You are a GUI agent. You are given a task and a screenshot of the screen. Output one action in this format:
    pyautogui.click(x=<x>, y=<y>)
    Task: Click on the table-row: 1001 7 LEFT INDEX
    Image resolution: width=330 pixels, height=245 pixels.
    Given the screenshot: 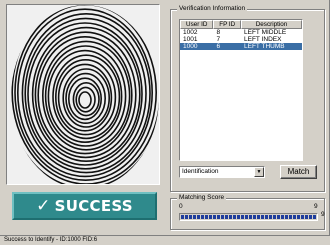 What is the action you would take?
    pyautogui.click(x=241, y=39)
    